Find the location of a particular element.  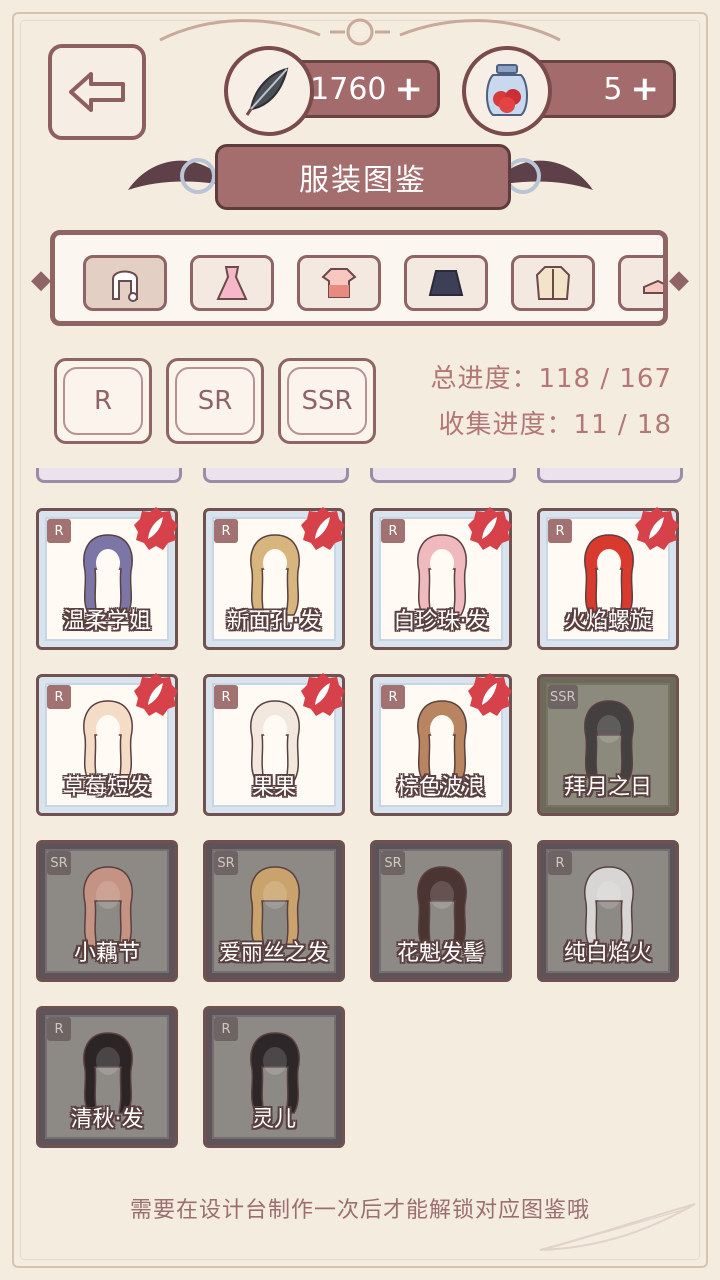

feather-count: 1760 is located at coordinates (348, 89).